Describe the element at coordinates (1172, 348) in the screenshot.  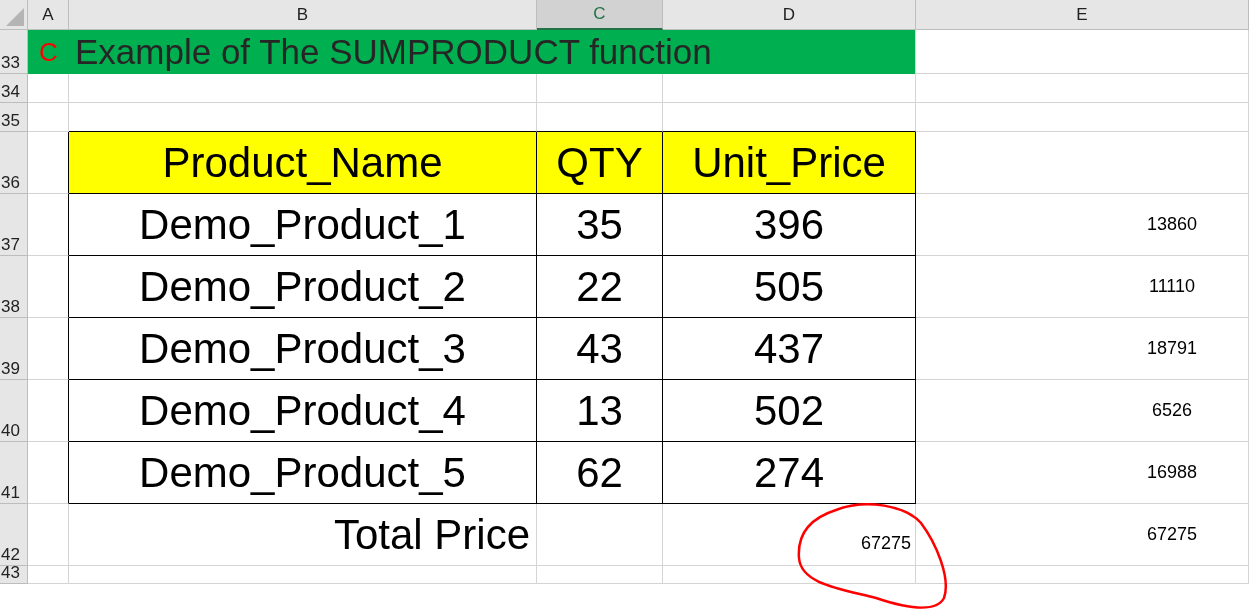
I see `cell-text: 18791` at that location.